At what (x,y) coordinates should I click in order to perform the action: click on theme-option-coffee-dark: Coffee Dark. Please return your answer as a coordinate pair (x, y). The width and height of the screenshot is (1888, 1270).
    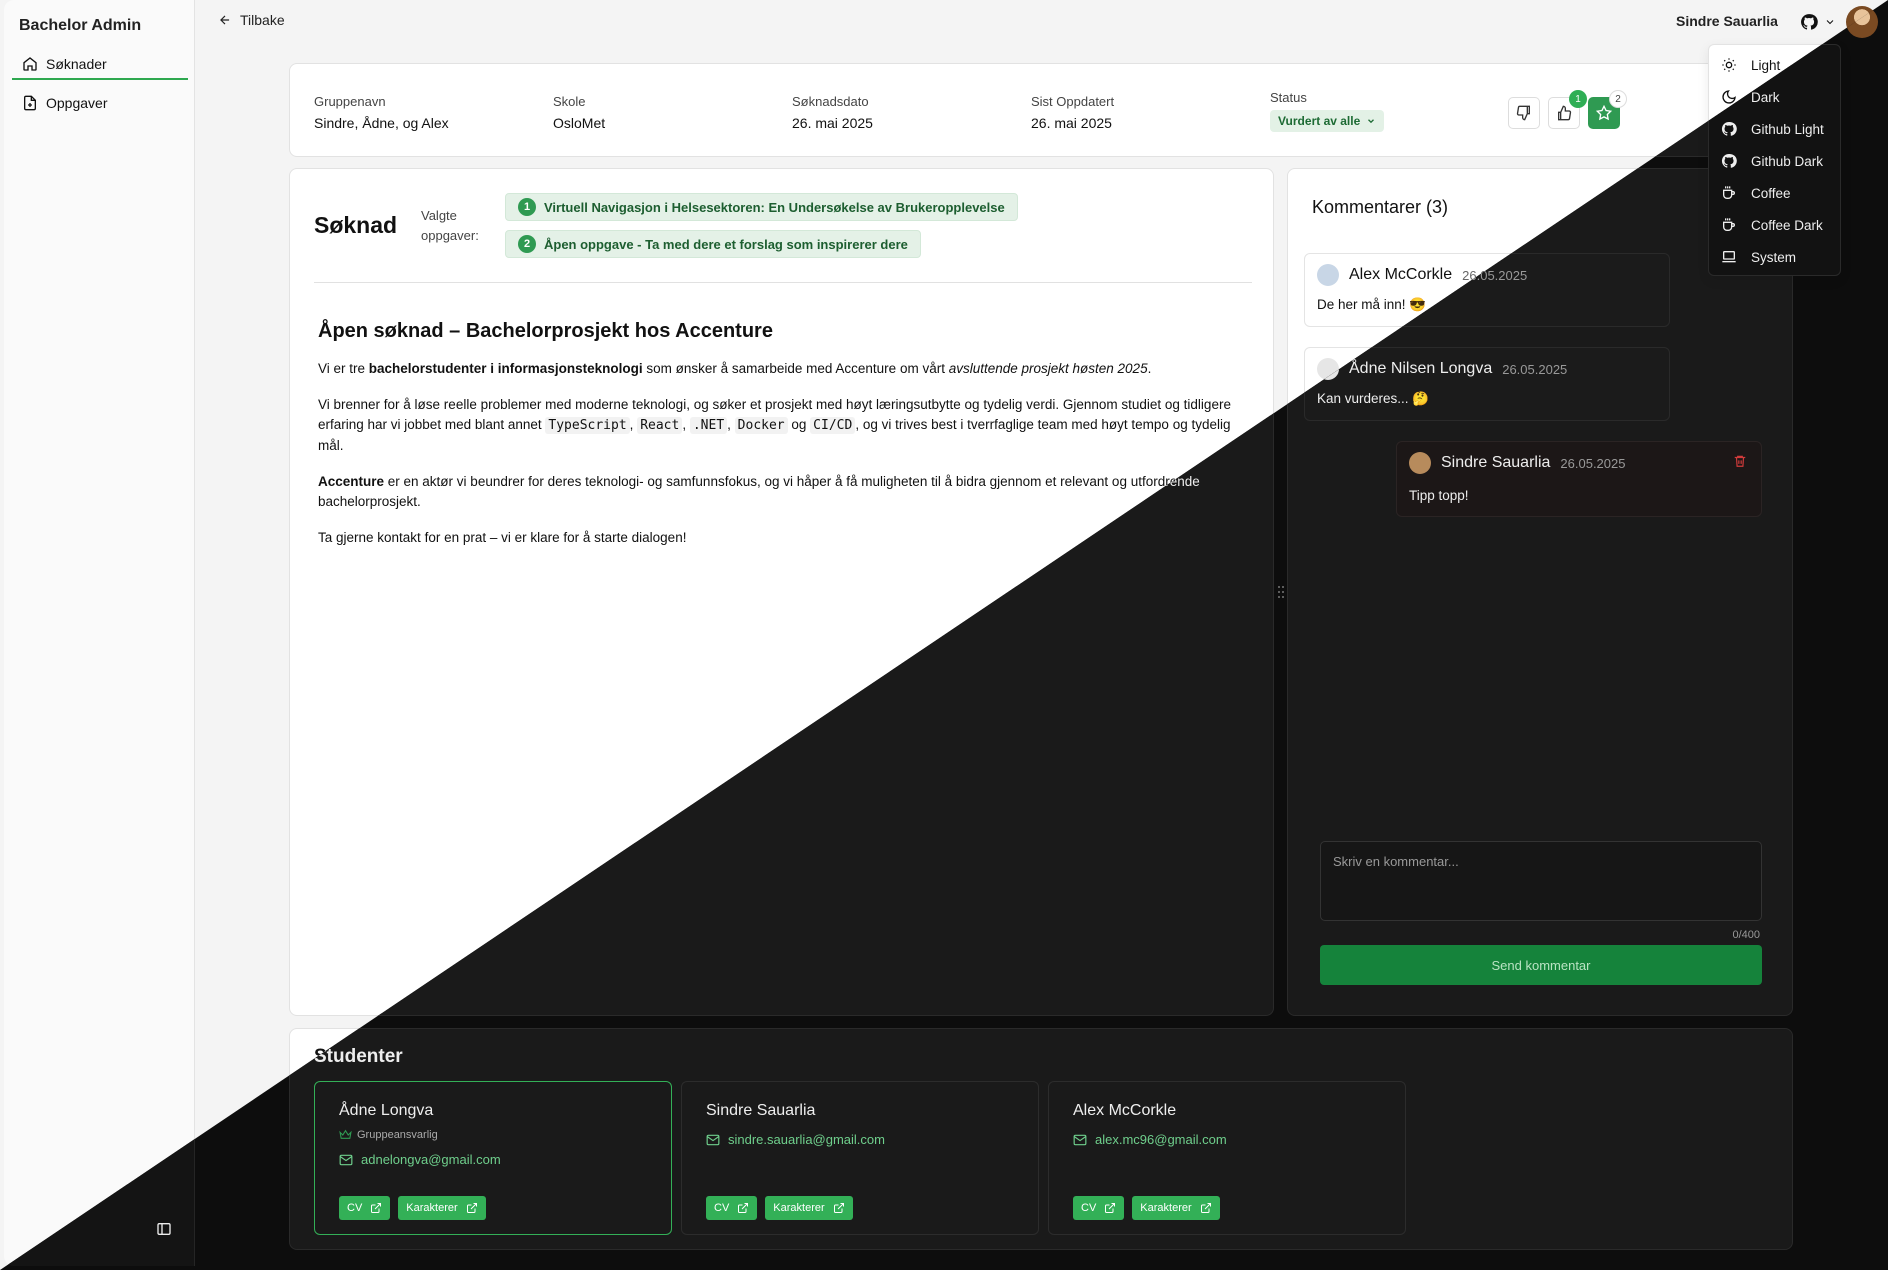
    Looking at the image, I should click on (1772, 225).